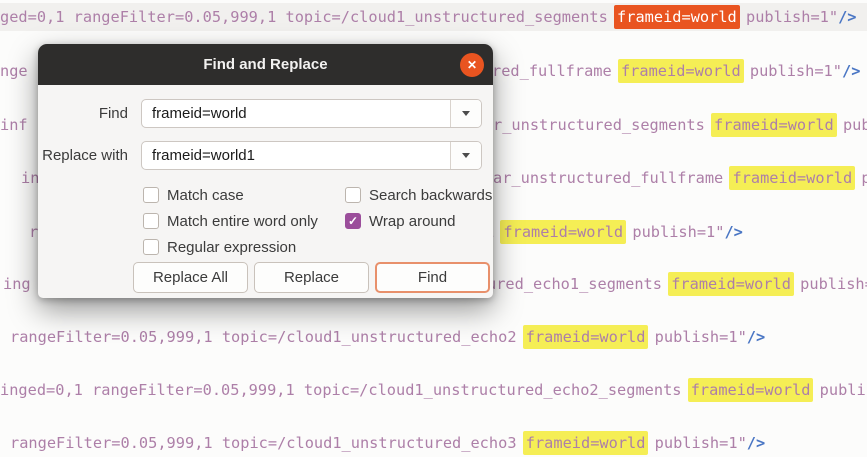  I want to click on find-dropdown-button, so click(465, 113).